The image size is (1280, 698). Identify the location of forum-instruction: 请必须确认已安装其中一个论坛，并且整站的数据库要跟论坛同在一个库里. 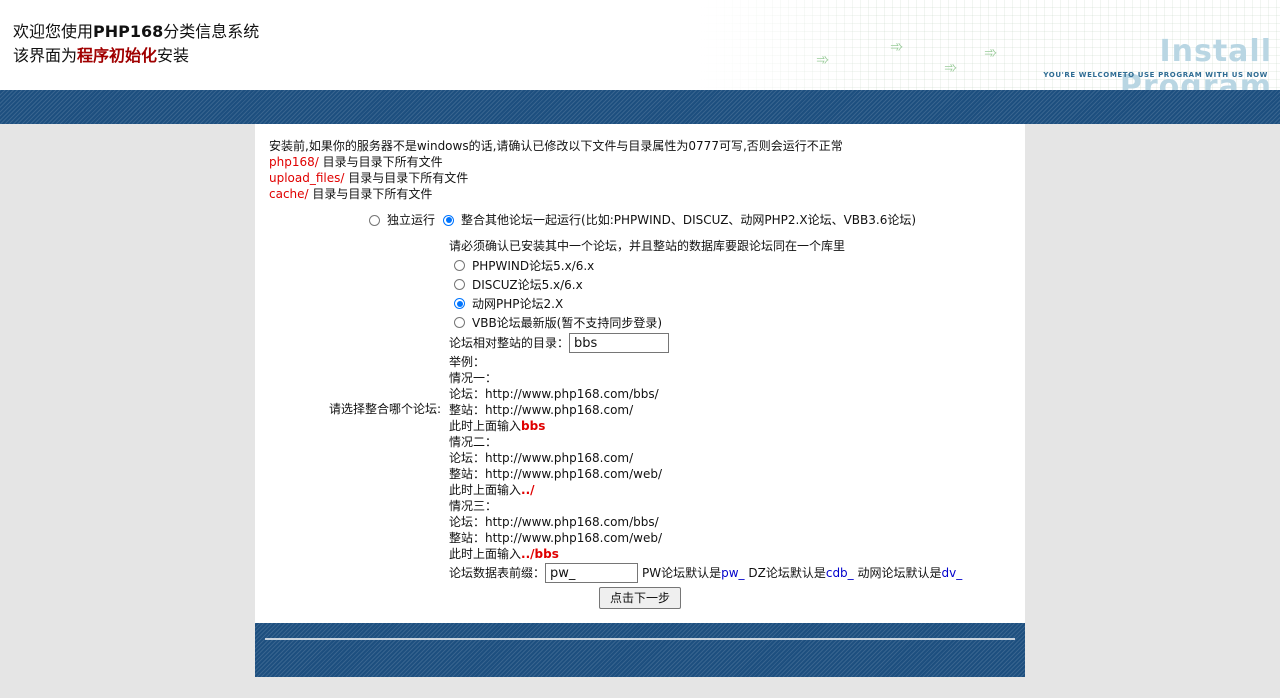
(647, 246).